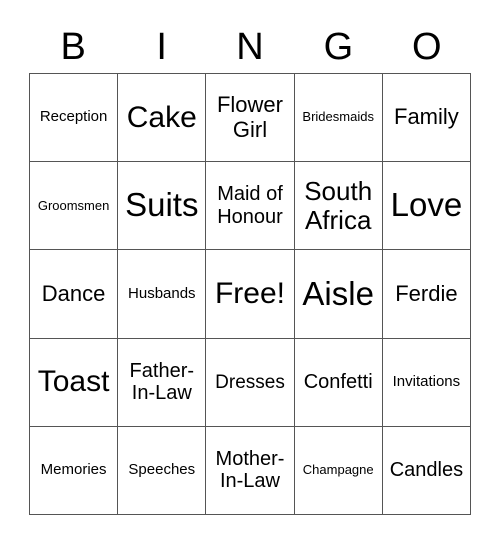 The image size is (500, 544). Describe the element at coordinates (250, 382) in the screenshot. I see `bingo-cell: Dresses` at that location.